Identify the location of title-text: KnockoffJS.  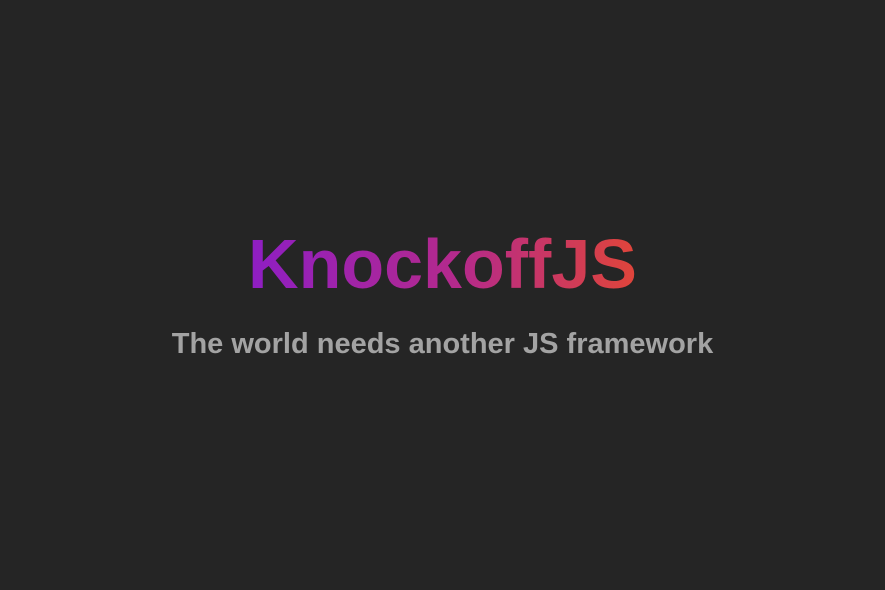
(442, 264).